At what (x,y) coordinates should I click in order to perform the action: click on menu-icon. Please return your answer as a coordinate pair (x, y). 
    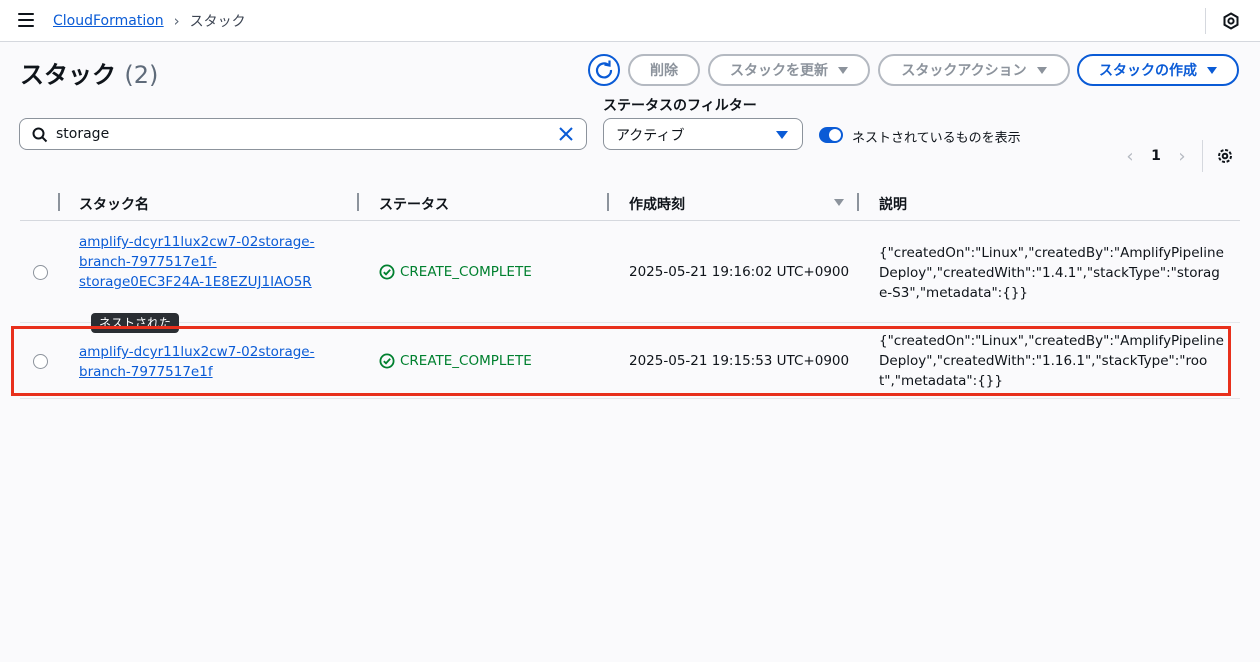
    Looking at the image, I should click on (26, 20).